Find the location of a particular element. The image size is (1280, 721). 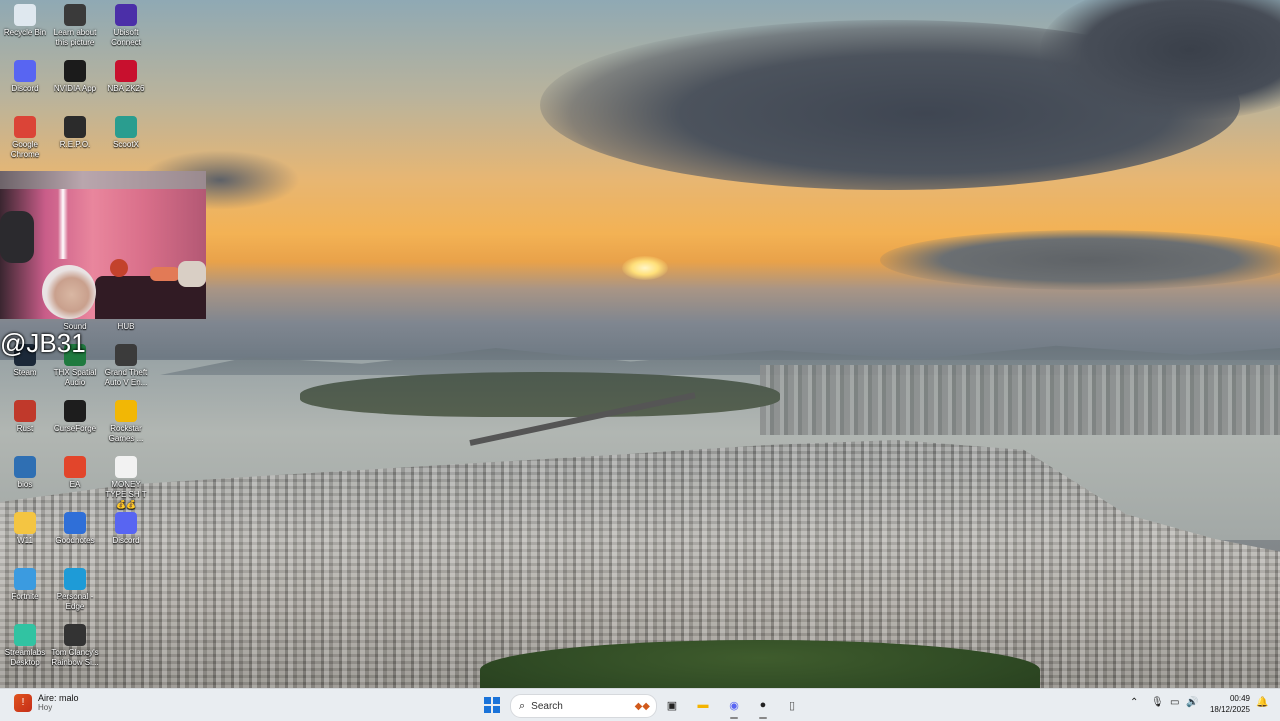

desktop-icon: CurseForge is located at coordinates (75, 417).